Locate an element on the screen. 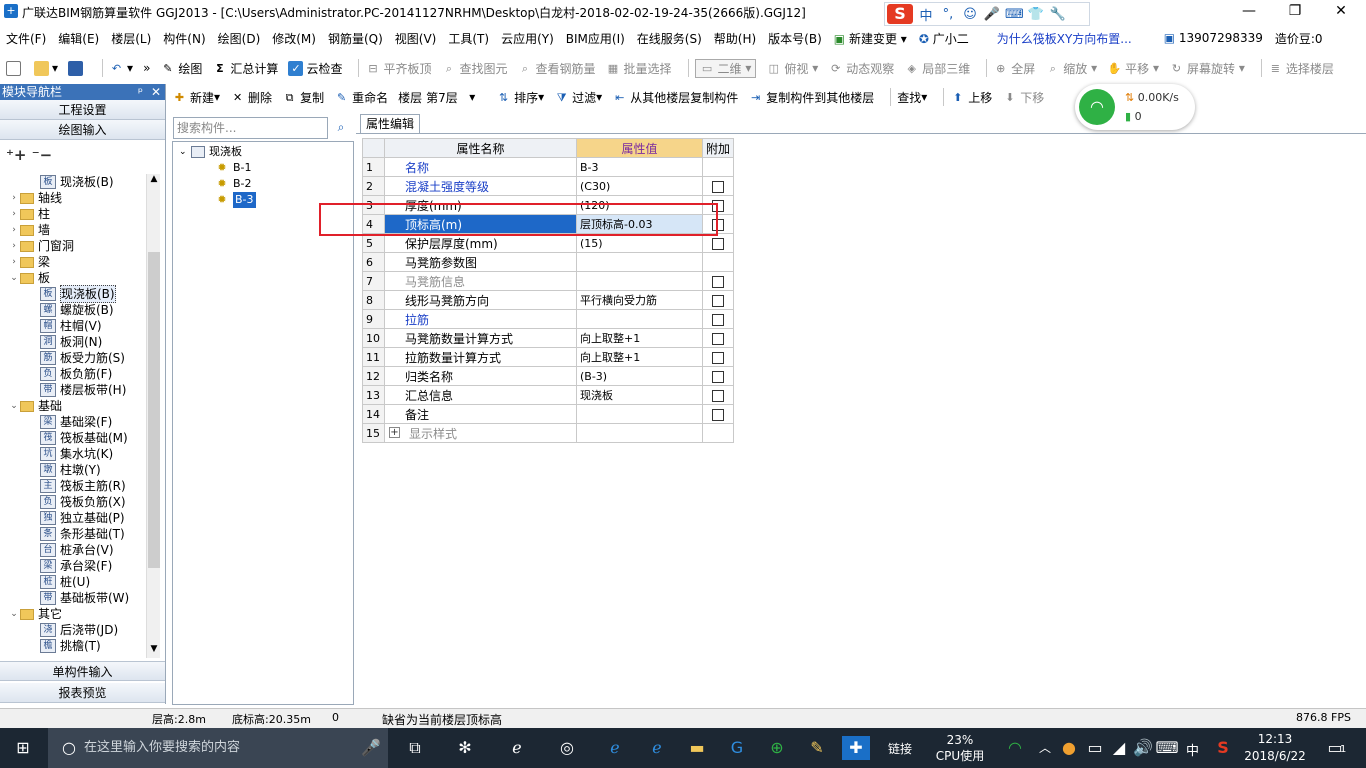  menu-online: 在线服务(S) is located at coordinates (669, 38).